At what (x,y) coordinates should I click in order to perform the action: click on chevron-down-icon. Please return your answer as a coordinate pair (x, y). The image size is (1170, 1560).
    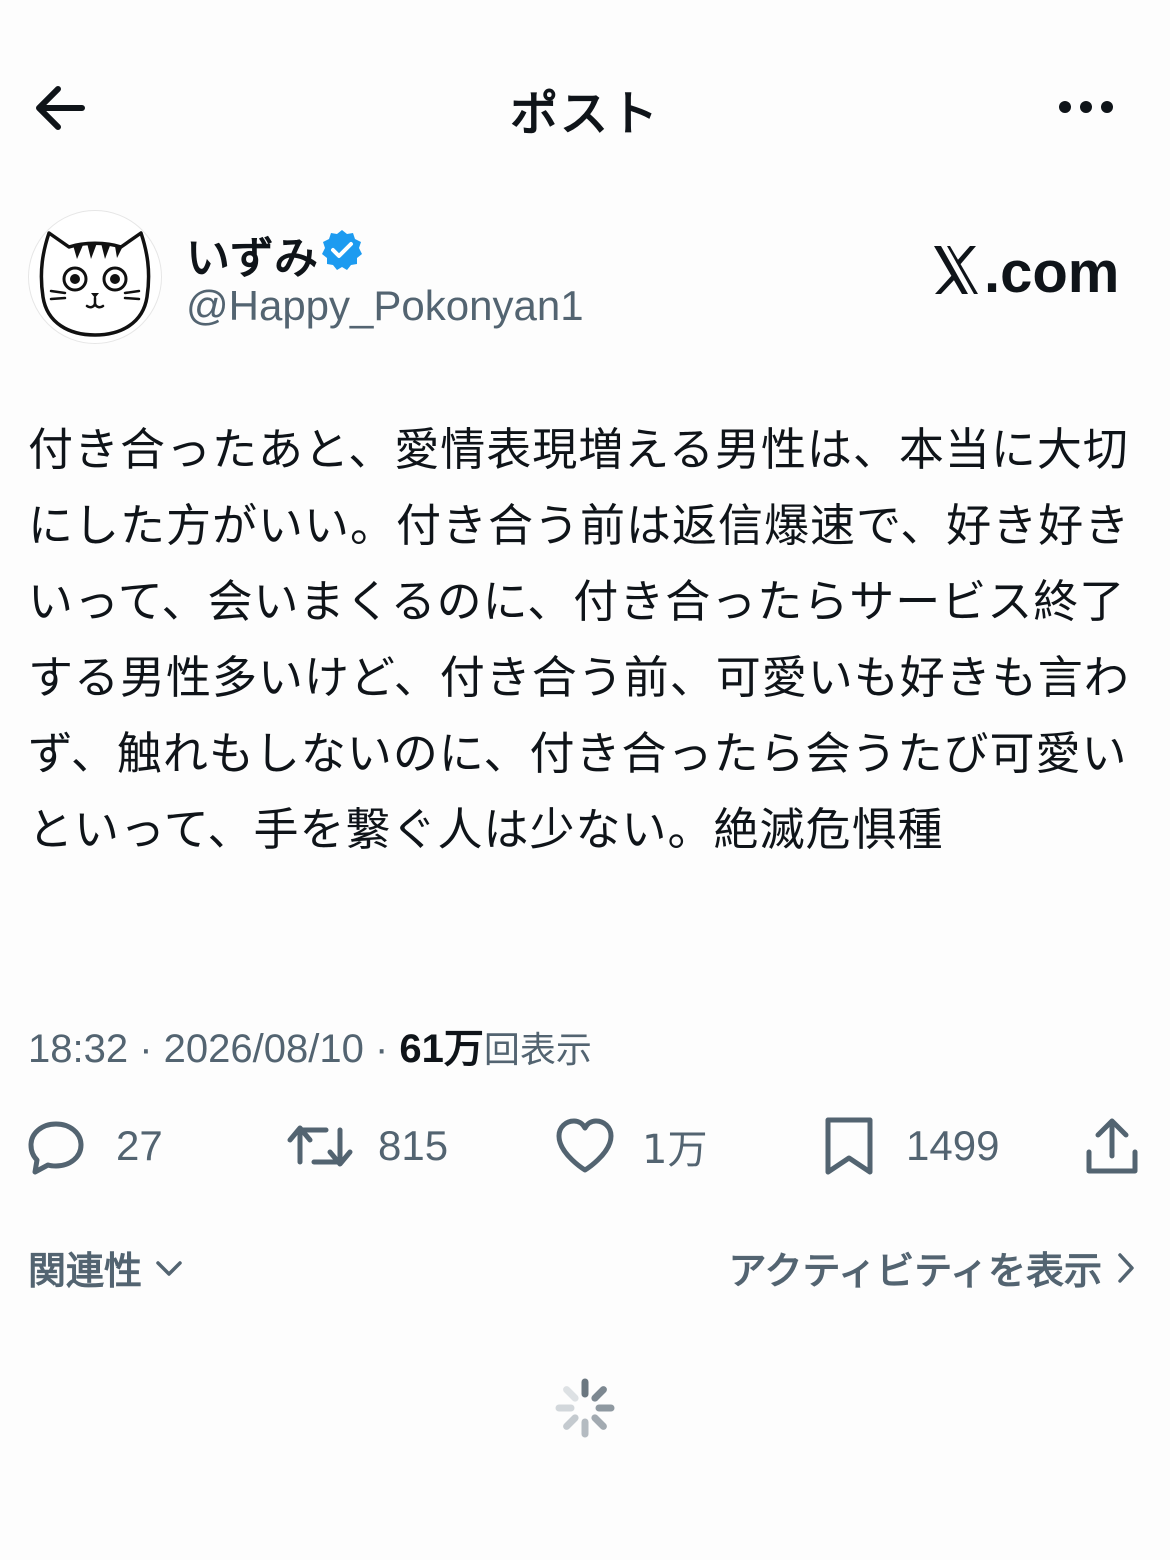
    Looking at the image, I should click on (169, 1268).